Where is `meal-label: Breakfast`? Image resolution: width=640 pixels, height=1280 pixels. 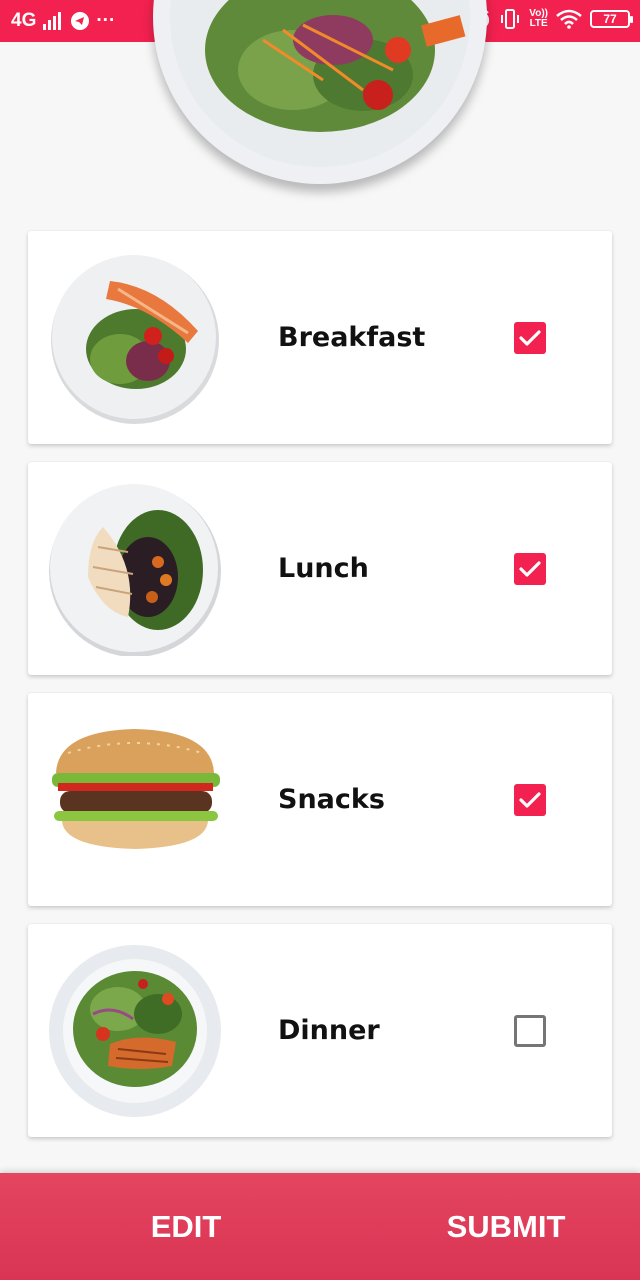
meal-label: Breakfast is located at coordinates (352, 337).